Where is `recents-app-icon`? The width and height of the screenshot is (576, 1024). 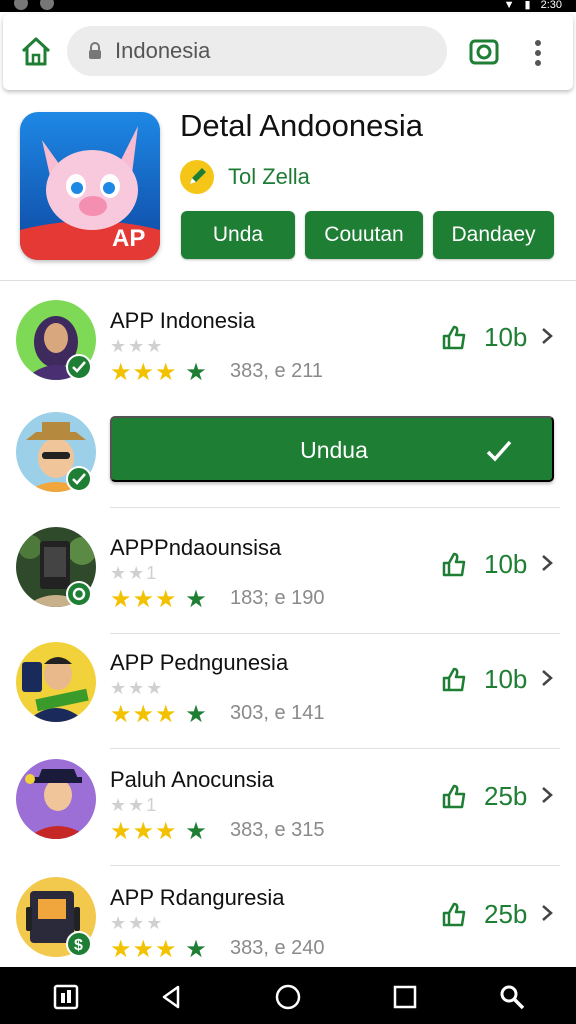 recents-app-icon is located at coordinates (66, 997).